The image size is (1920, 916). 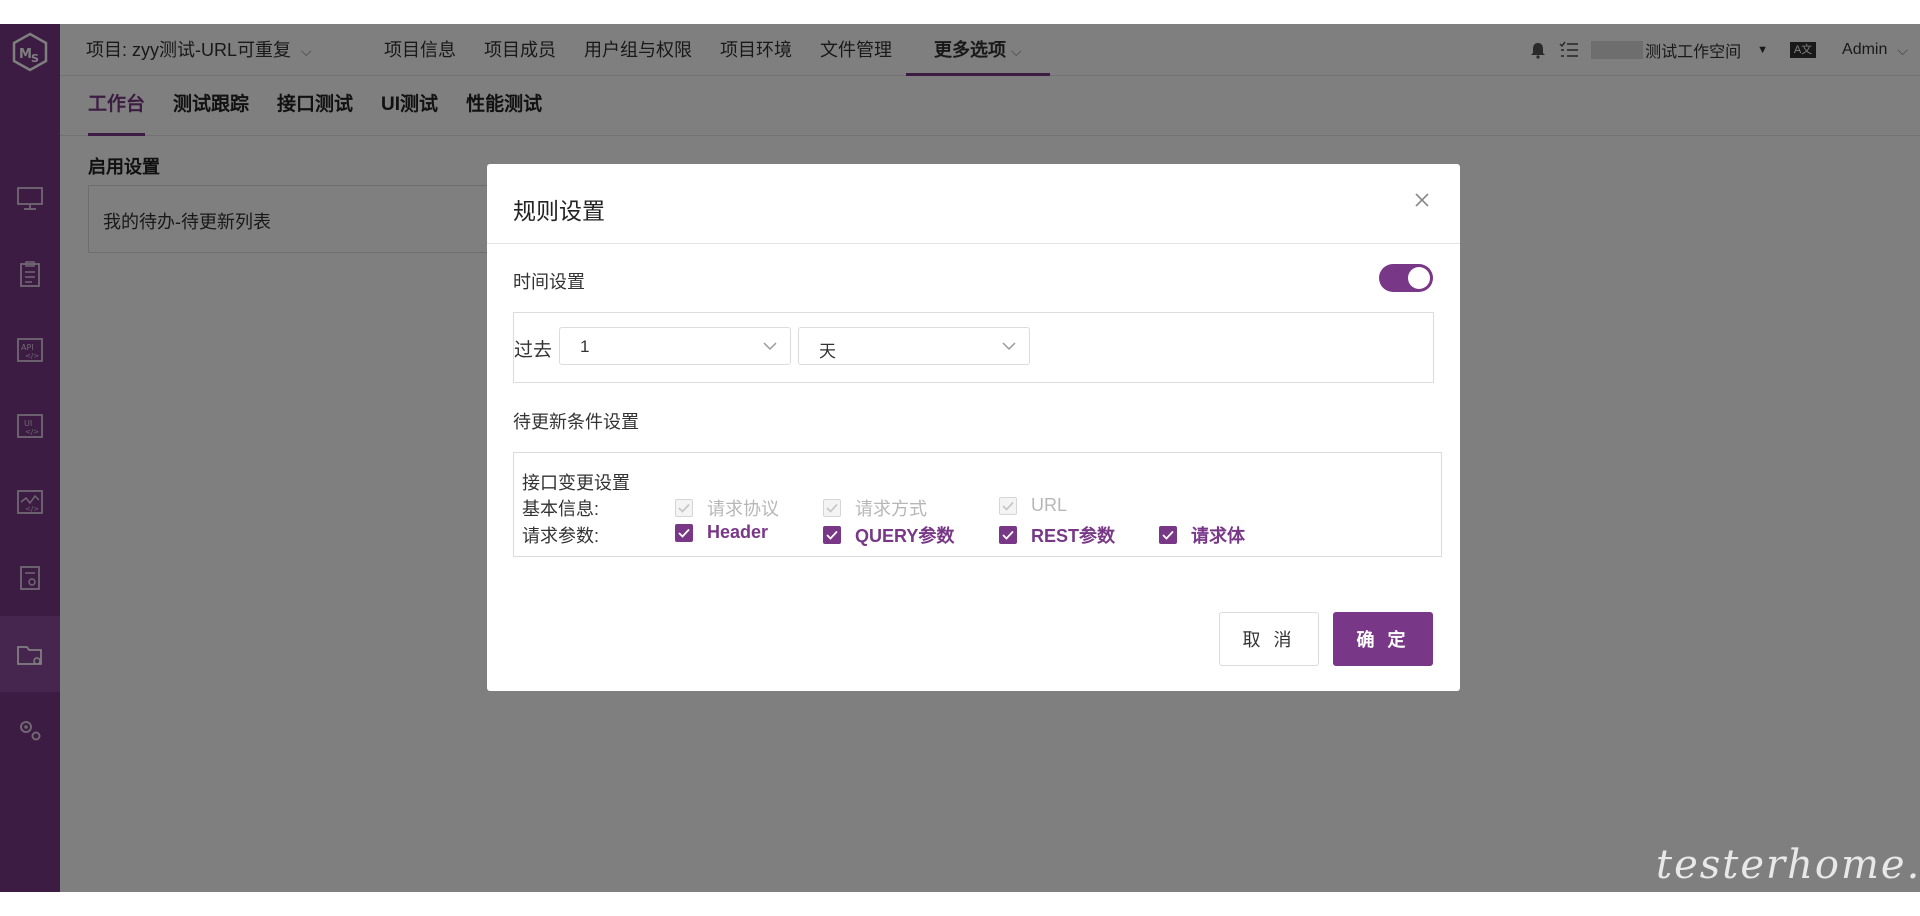 I want to click on checkbox-request-method: 请求方式, so click(x=875, y=508).